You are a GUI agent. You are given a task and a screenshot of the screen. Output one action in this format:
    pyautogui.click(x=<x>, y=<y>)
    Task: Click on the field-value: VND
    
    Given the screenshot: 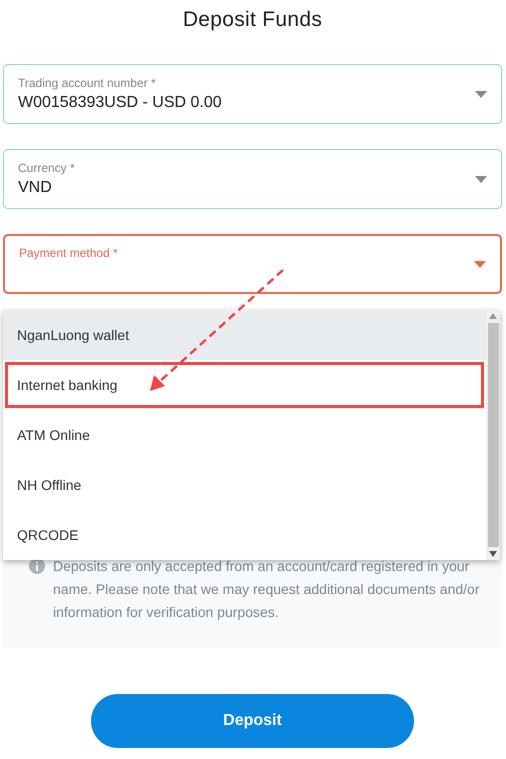 What is the action you would take?
    pyautogui.click(x=35, y=188)
    